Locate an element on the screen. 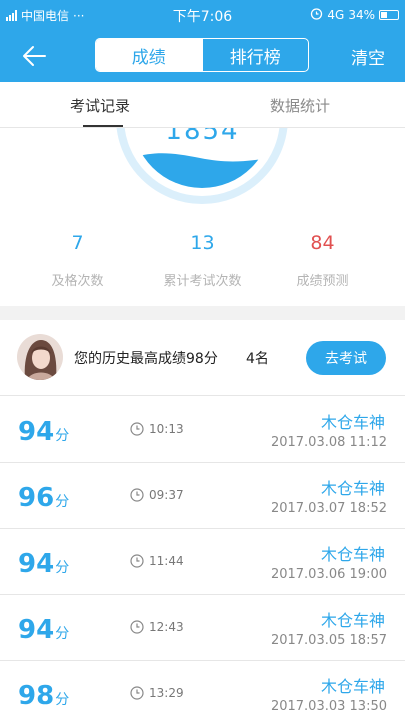 The height and width of the screenshot is (720, 405). record-row: 94分 12:43 木仓车神 2017.03.05 18:57 is located at coordinates (202, 628).